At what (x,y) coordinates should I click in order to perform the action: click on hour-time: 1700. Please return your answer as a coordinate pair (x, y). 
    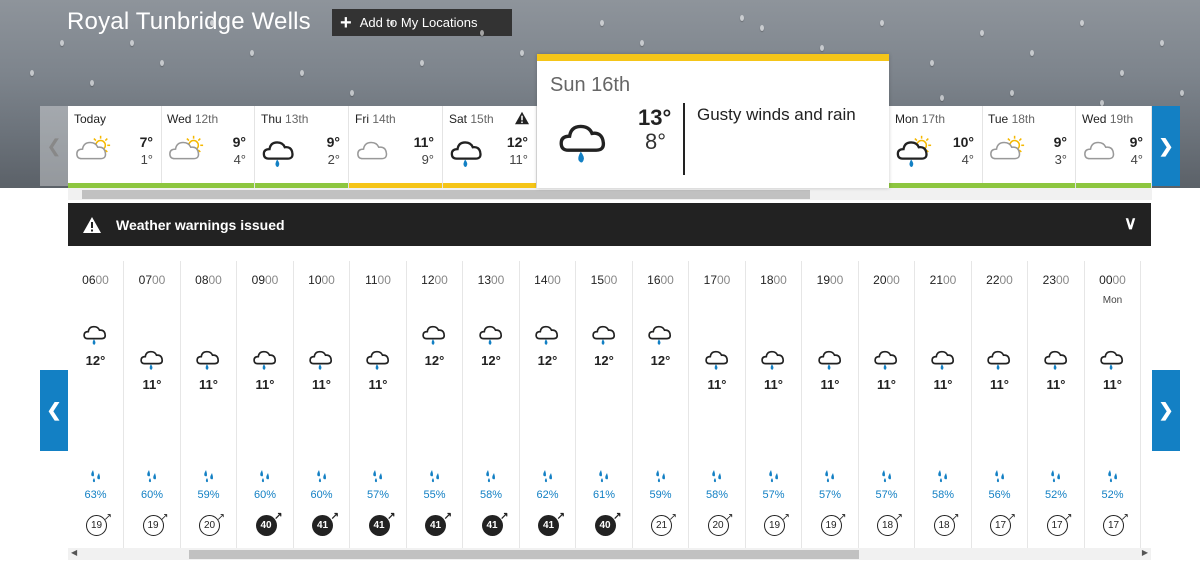
    Looking at the image, I should click on (717, 280).